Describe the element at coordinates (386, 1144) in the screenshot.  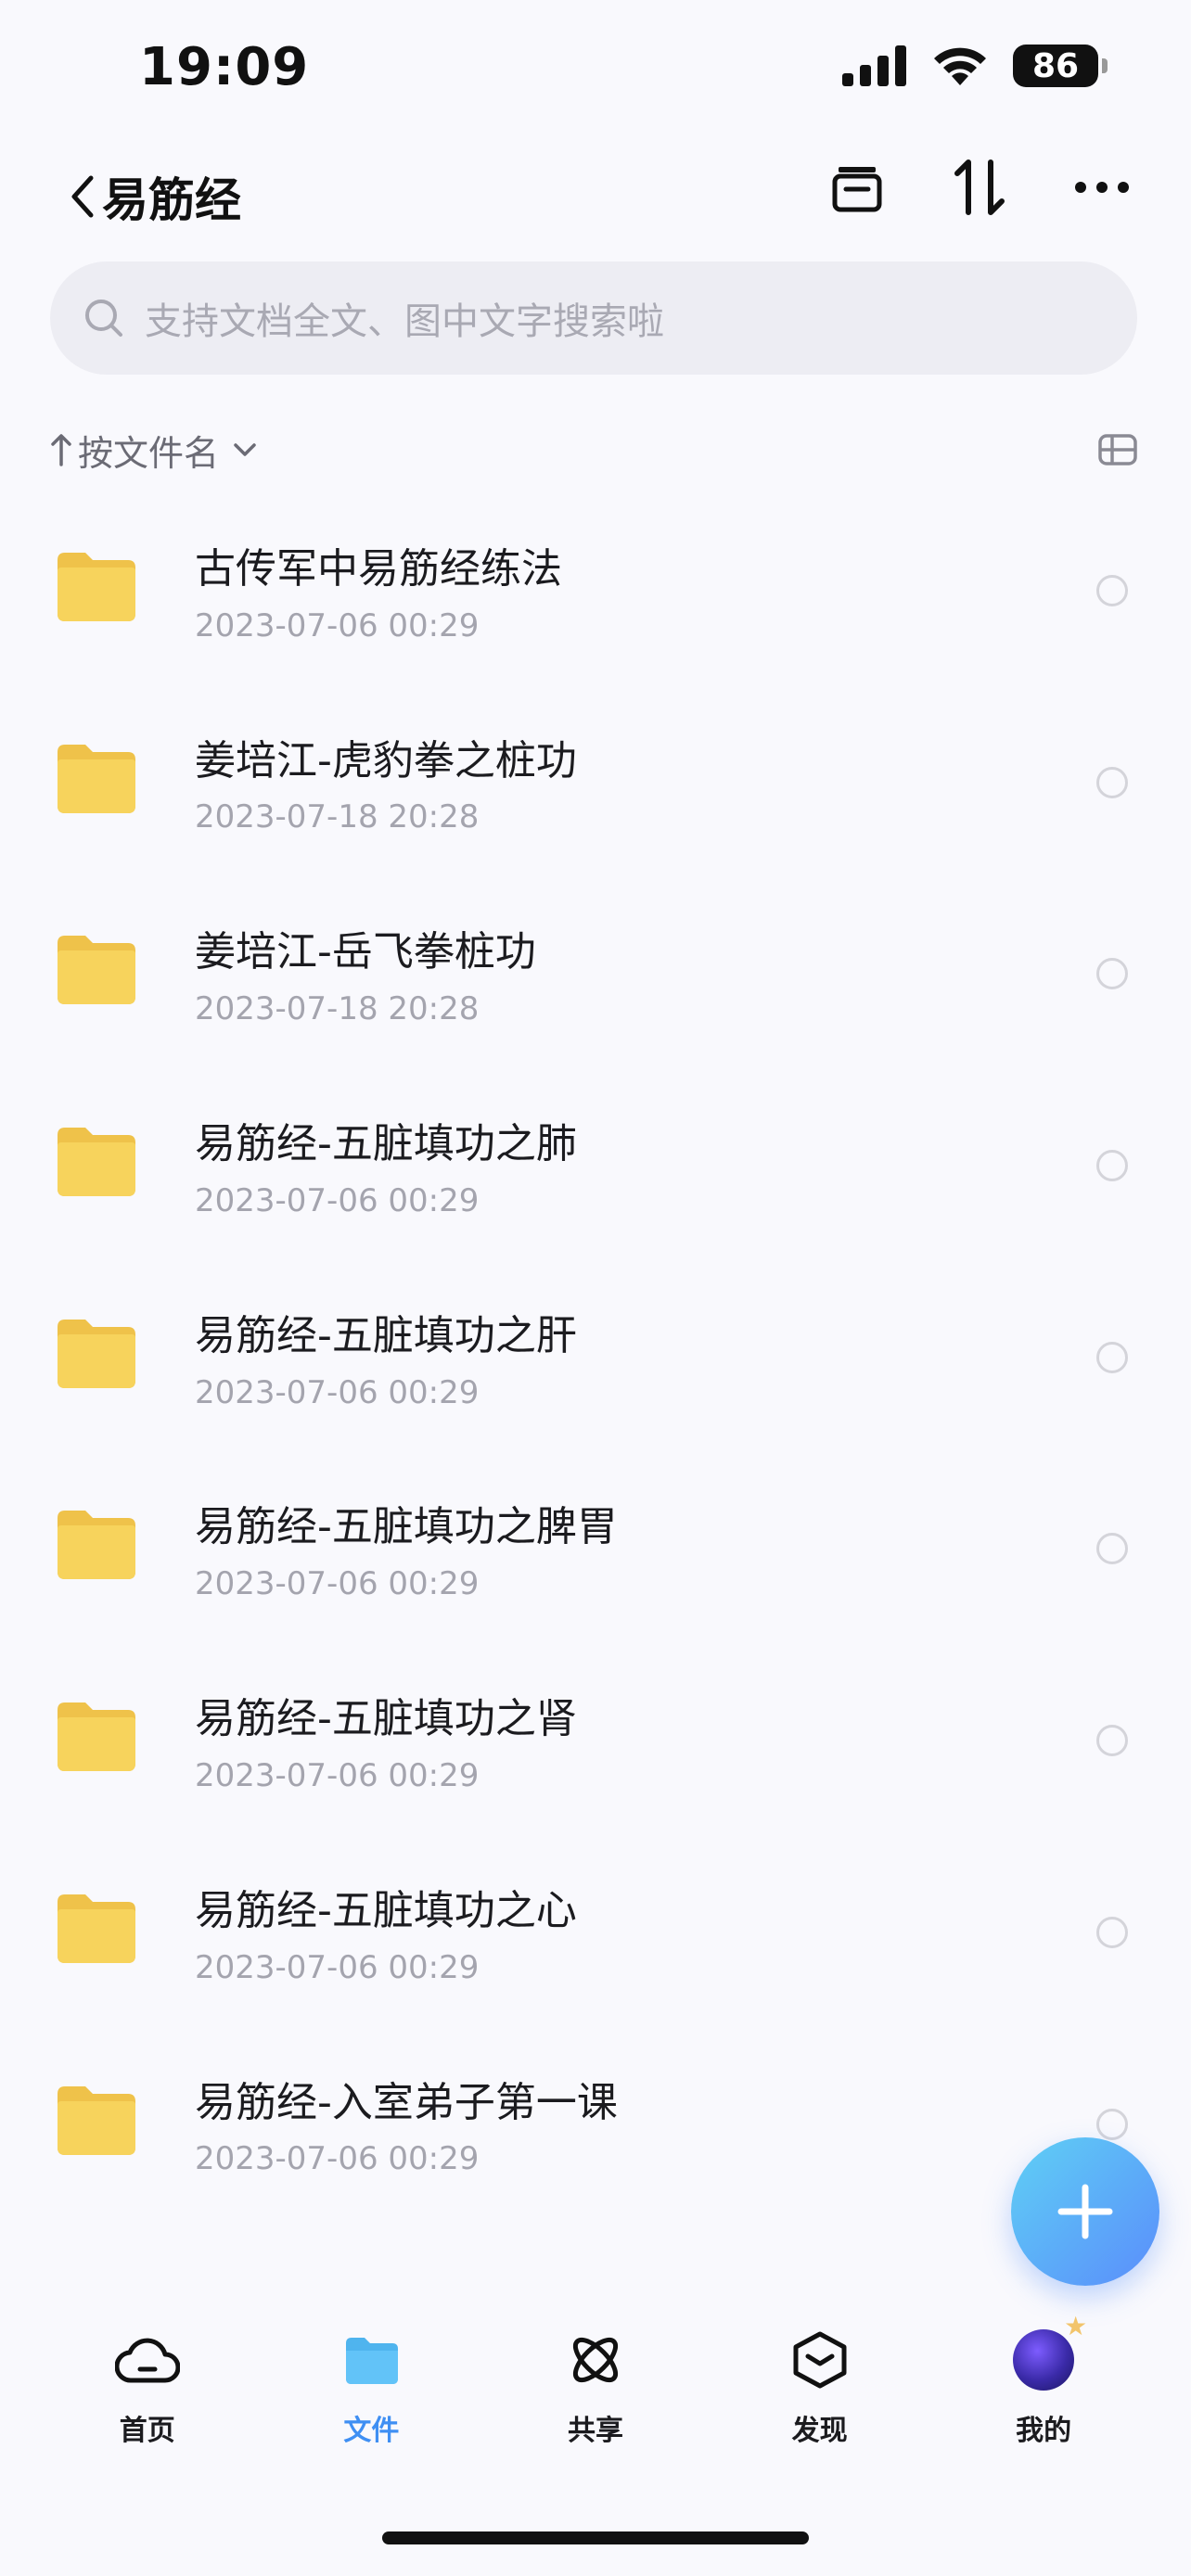
I see `file-name: 易筋经-五脏填功之肺` at that location.